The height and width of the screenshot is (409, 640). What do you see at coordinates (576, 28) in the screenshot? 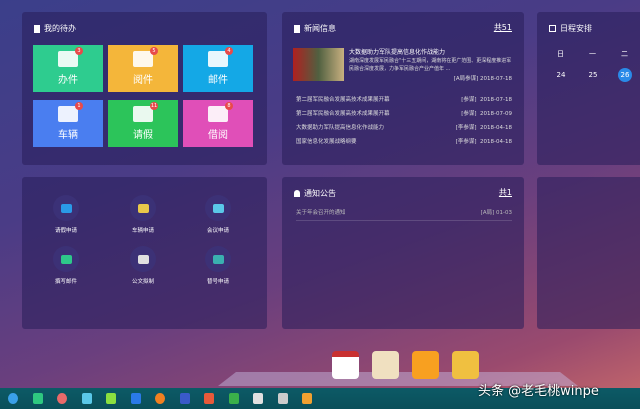
I see `schedule-title: 日程安排` at bounding box center [576, 28].